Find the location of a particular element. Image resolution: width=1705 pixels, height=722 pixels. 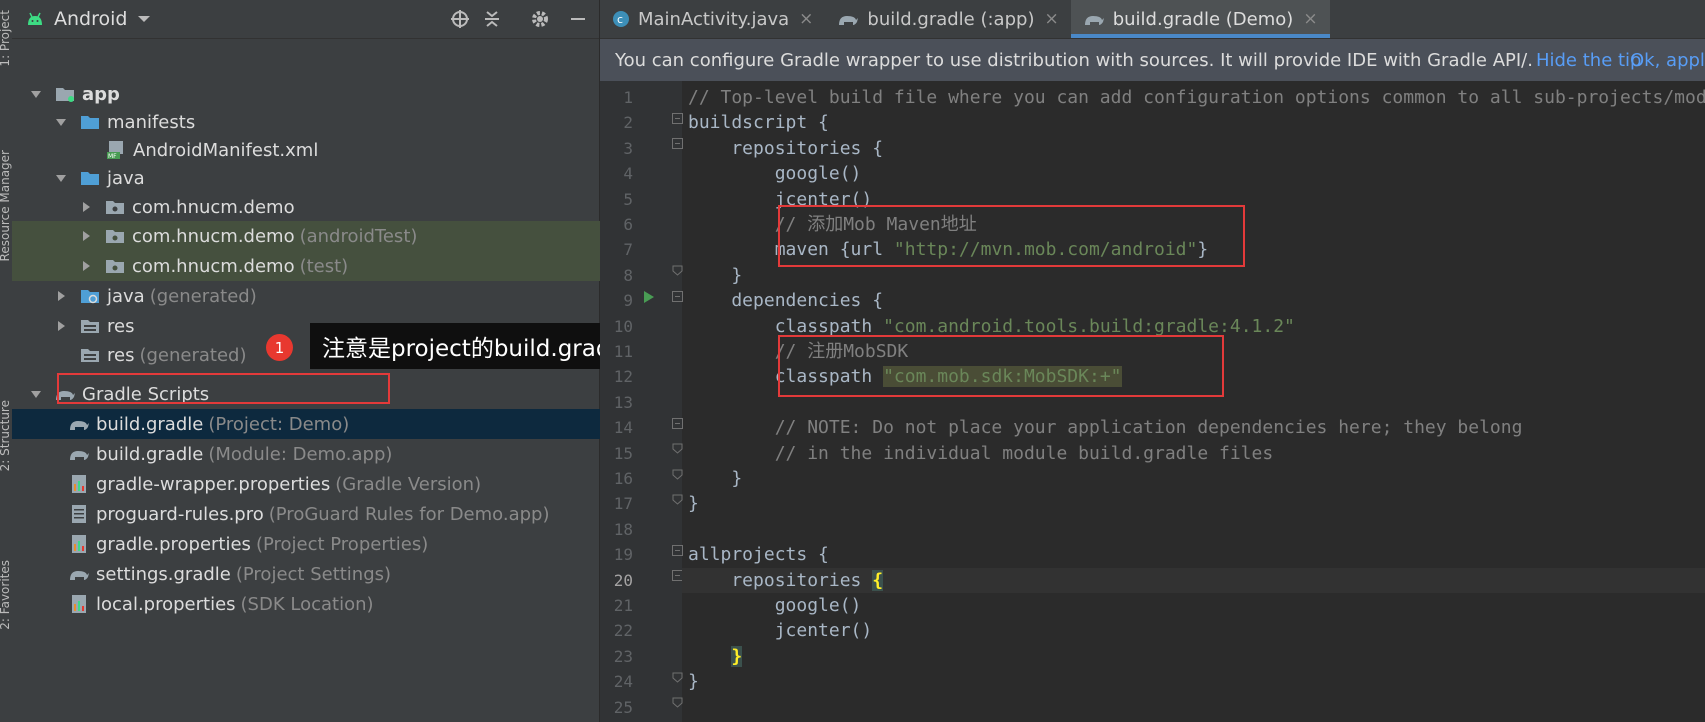

tree-item-manifests: manifests is located at coordinates (327, 122).